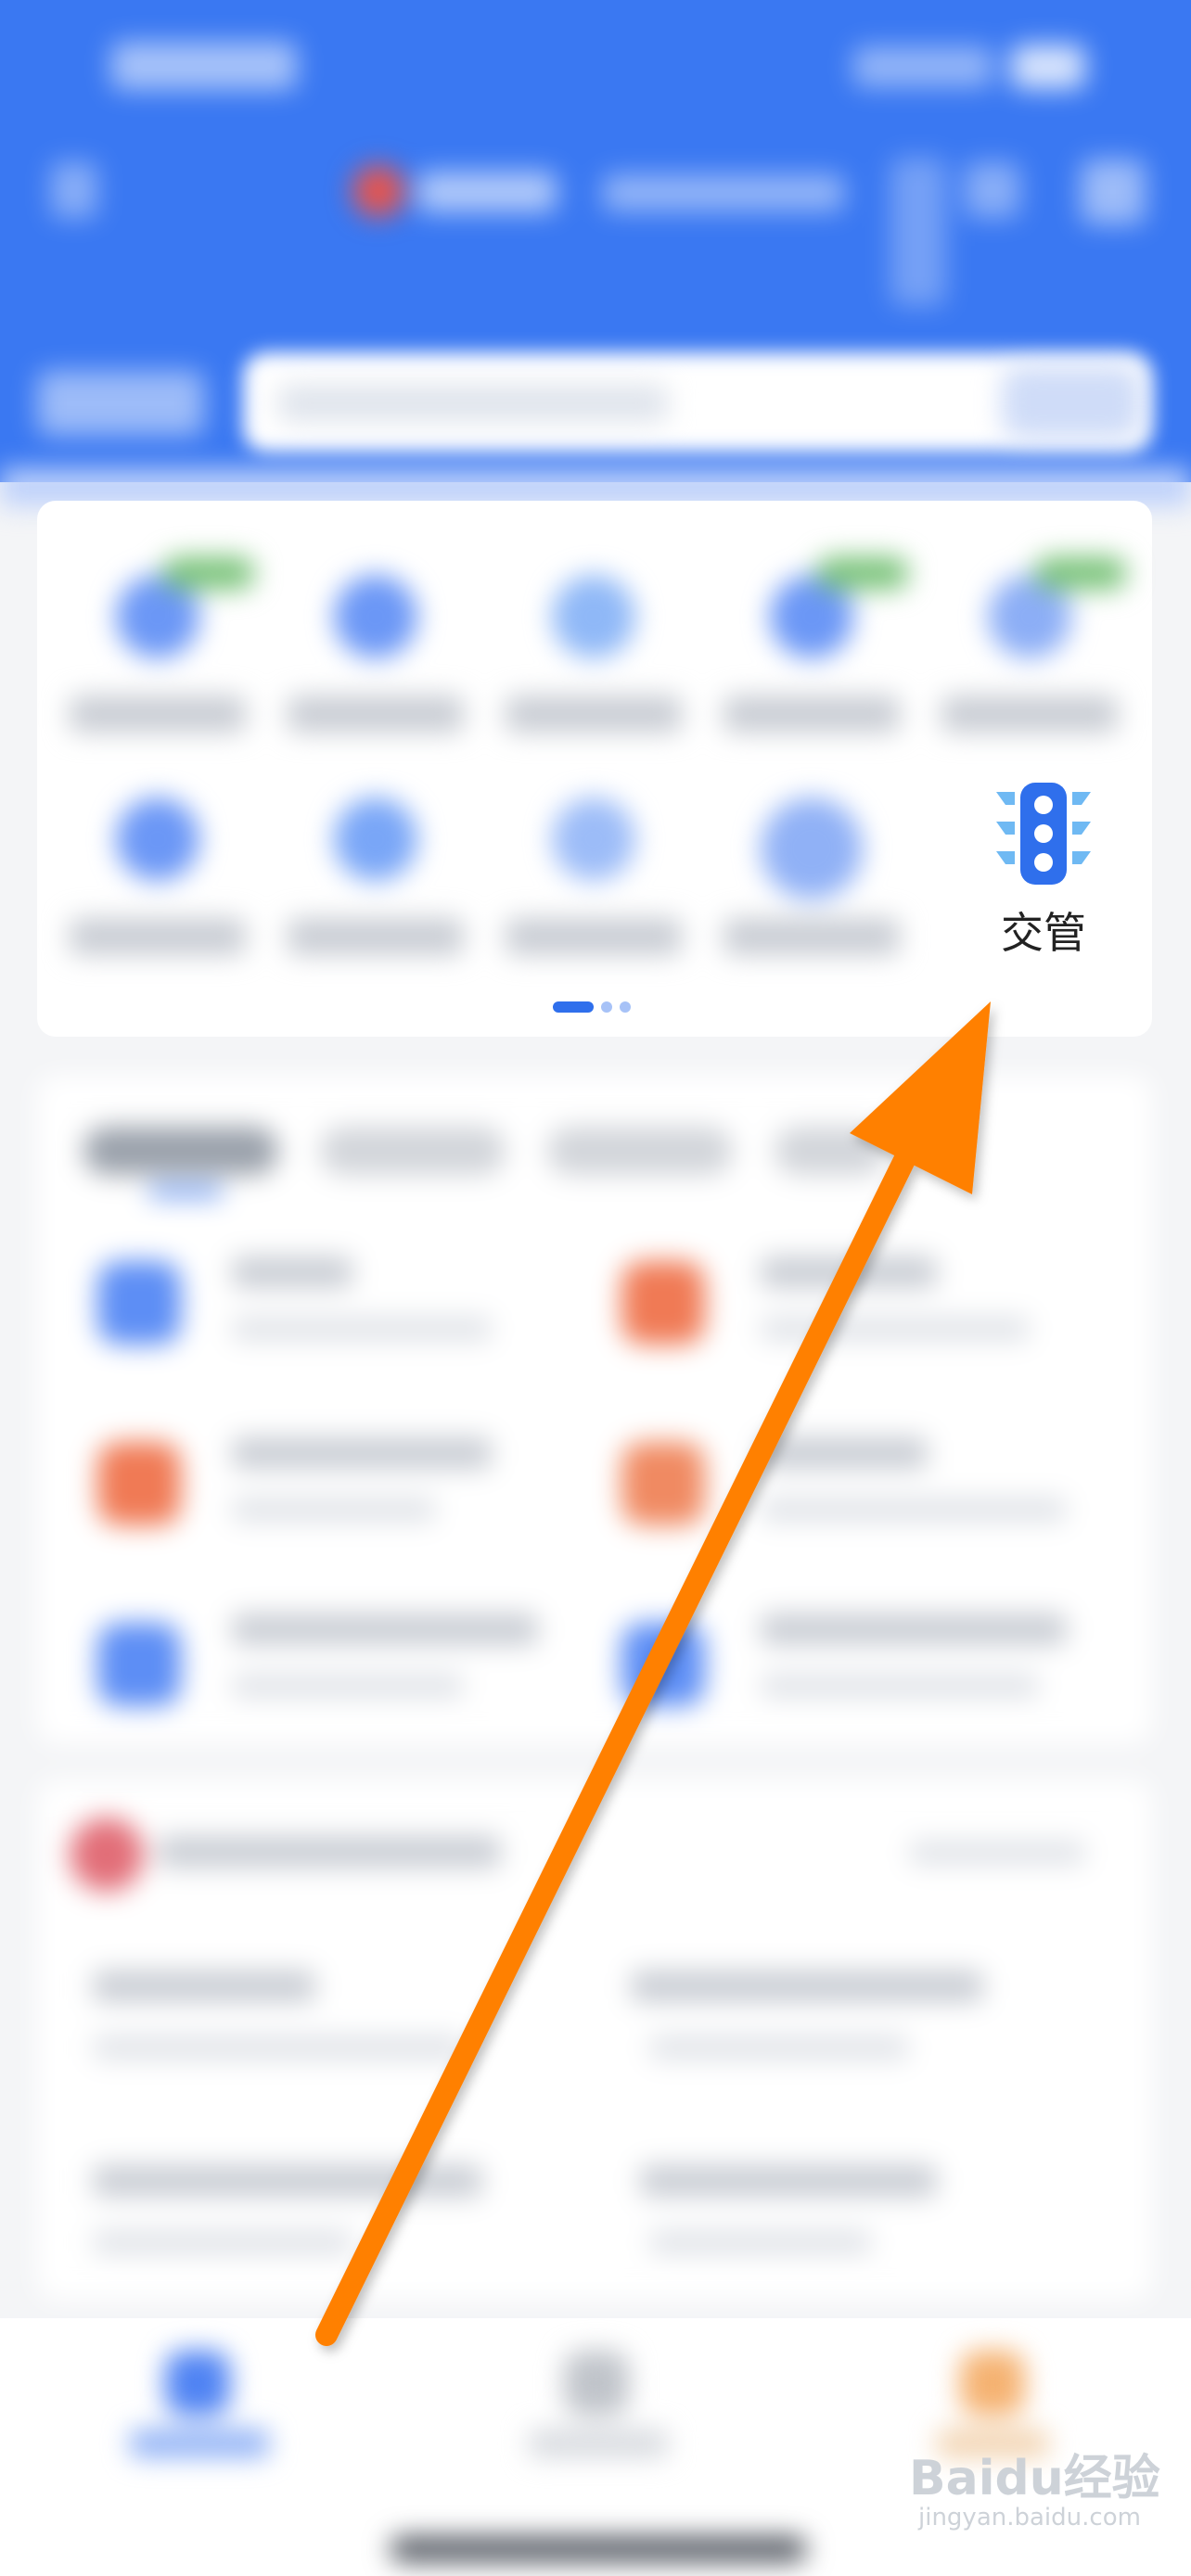 The height and width of the screenshot is (2576, 1191). What do you see at coordinates (74, 190) in the screenshot?
I see `back-icon` at bounding box center [74, 190].